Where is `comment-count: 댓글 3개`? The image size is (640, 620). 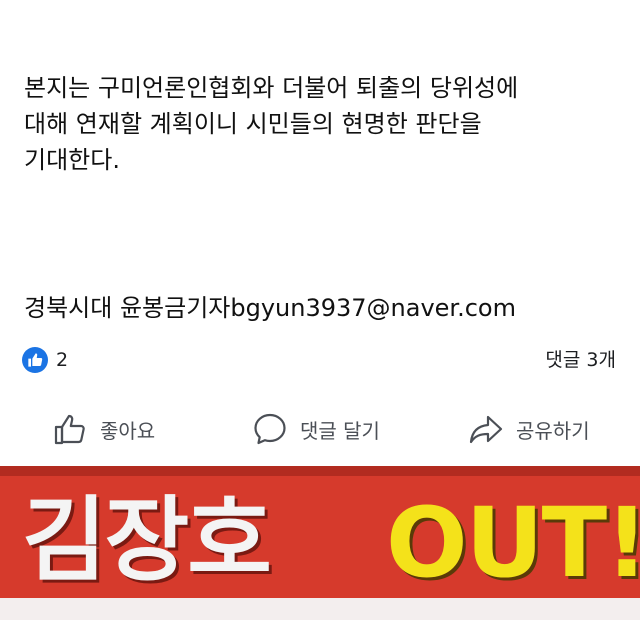 comment-count: 댓글 3개 is located at coordinates (580, 360).